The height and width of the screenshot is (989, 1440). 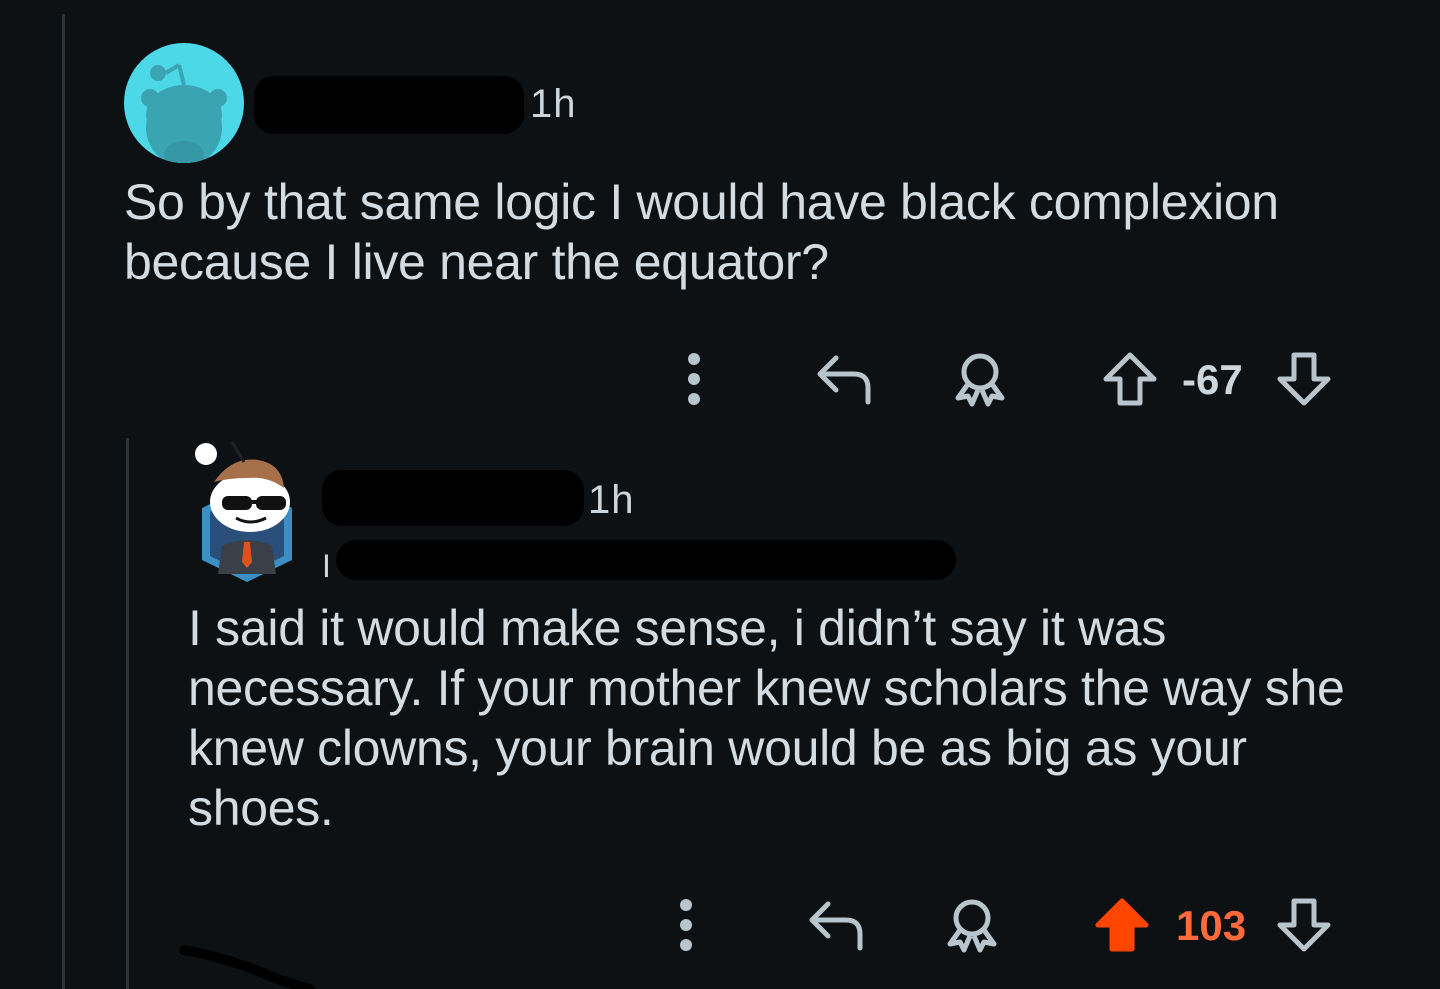 What do you see at coordinates (1211, 925) in the screenshot?
I see `score: 103` at bounding box center [1211, 925].